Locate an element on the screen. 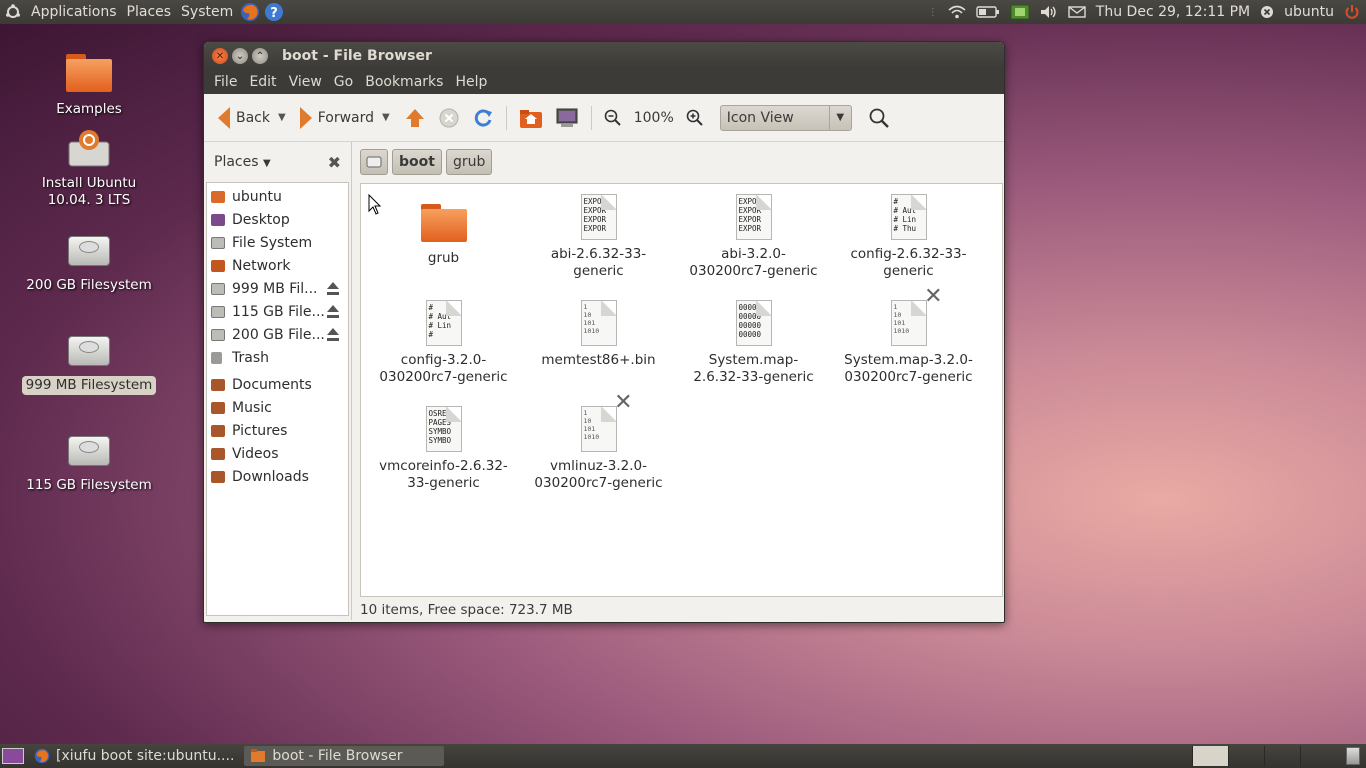 The image size is (1366, 768). applications-menu: Applications is located at coordinates (74, 12).